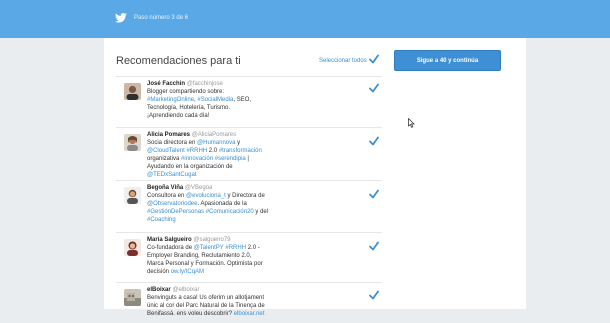  What do you see at coordinates (222, 204) in the screenshot?
I see `bio-text: . Apasionada de la` at bounding box center [222, 204].